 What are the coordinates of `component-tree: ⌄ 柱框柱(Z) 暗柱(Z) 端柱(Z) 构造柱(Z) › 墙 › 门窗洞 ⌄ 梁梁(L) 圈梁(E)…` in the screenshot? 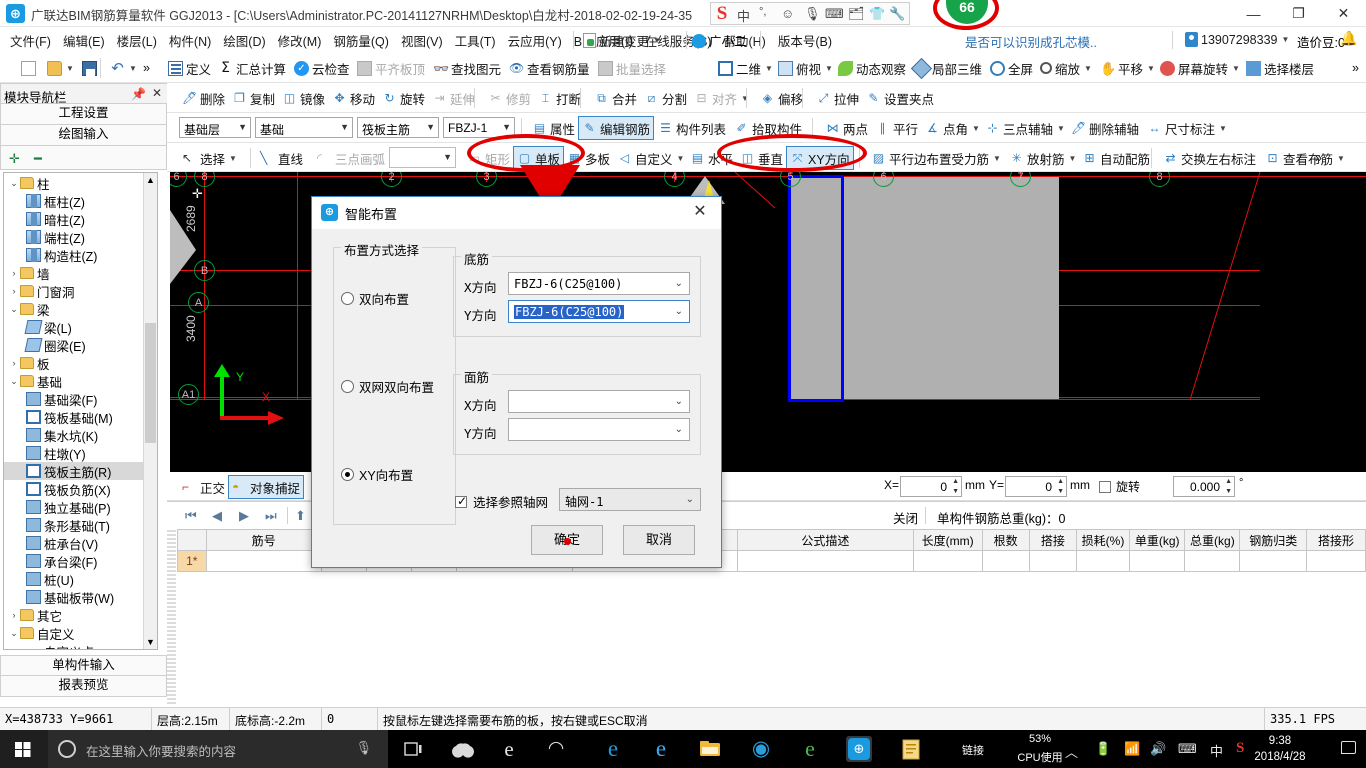 It's located at (80, 411).